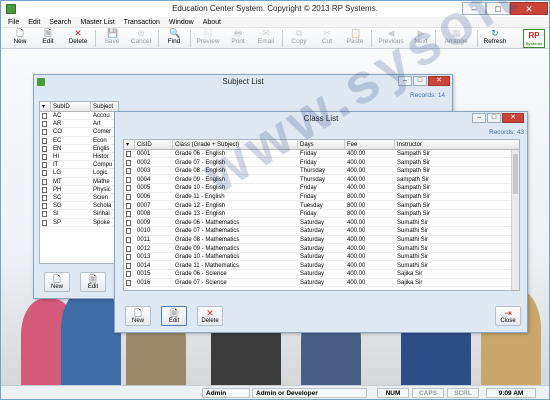 The width and height of the screenshot is (550, 400). Describe the element at coordinates (174, 316) in the screenshot. I see `class-edit-button: 🗎 Edit` at that location.